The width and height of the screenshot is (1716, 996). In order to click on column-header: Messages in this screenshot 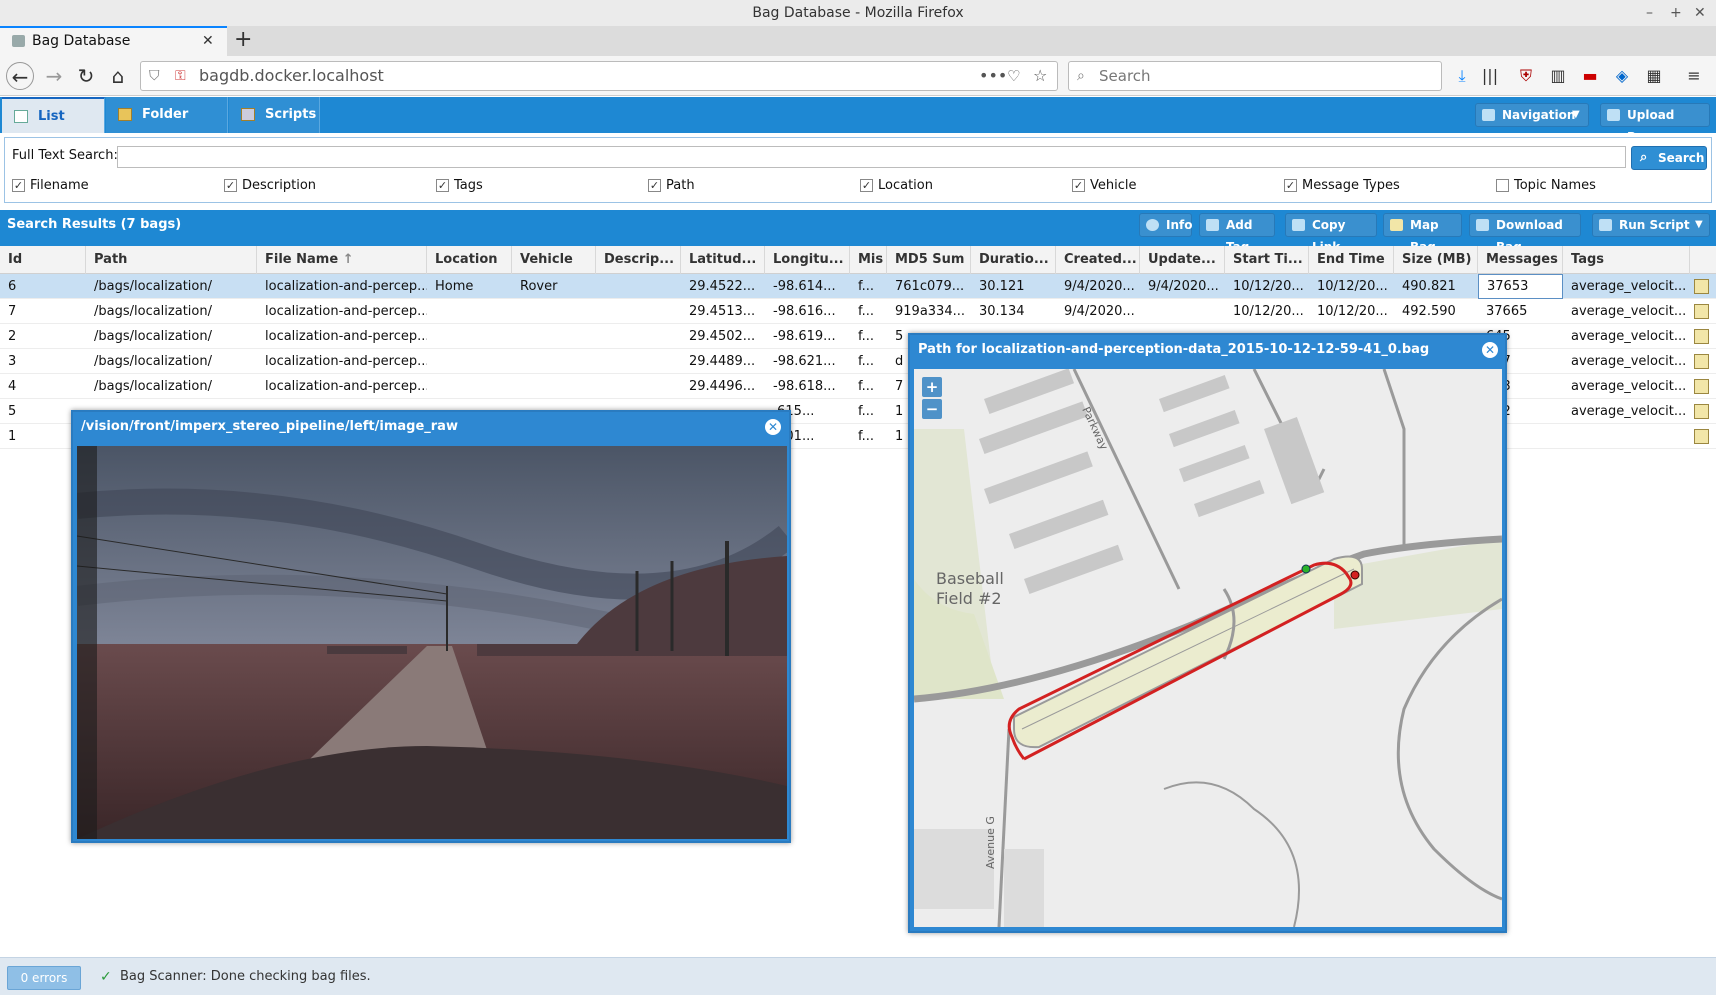, I will do `click(1520, 260)`.